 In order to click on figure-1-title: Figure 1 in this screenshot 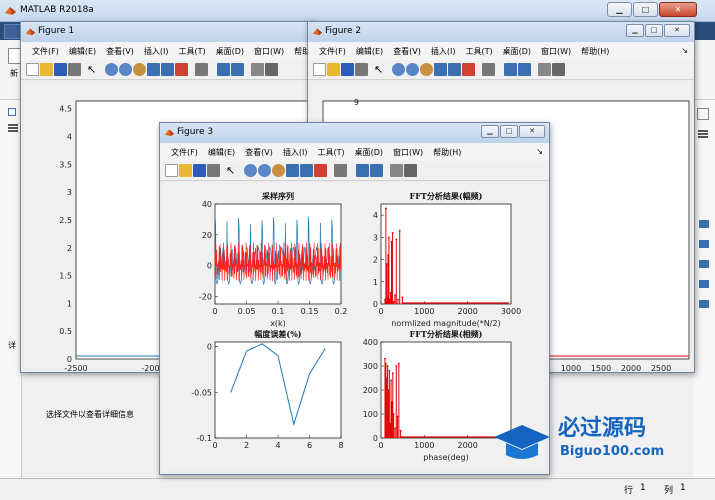, I will do `click(56, 31)`.